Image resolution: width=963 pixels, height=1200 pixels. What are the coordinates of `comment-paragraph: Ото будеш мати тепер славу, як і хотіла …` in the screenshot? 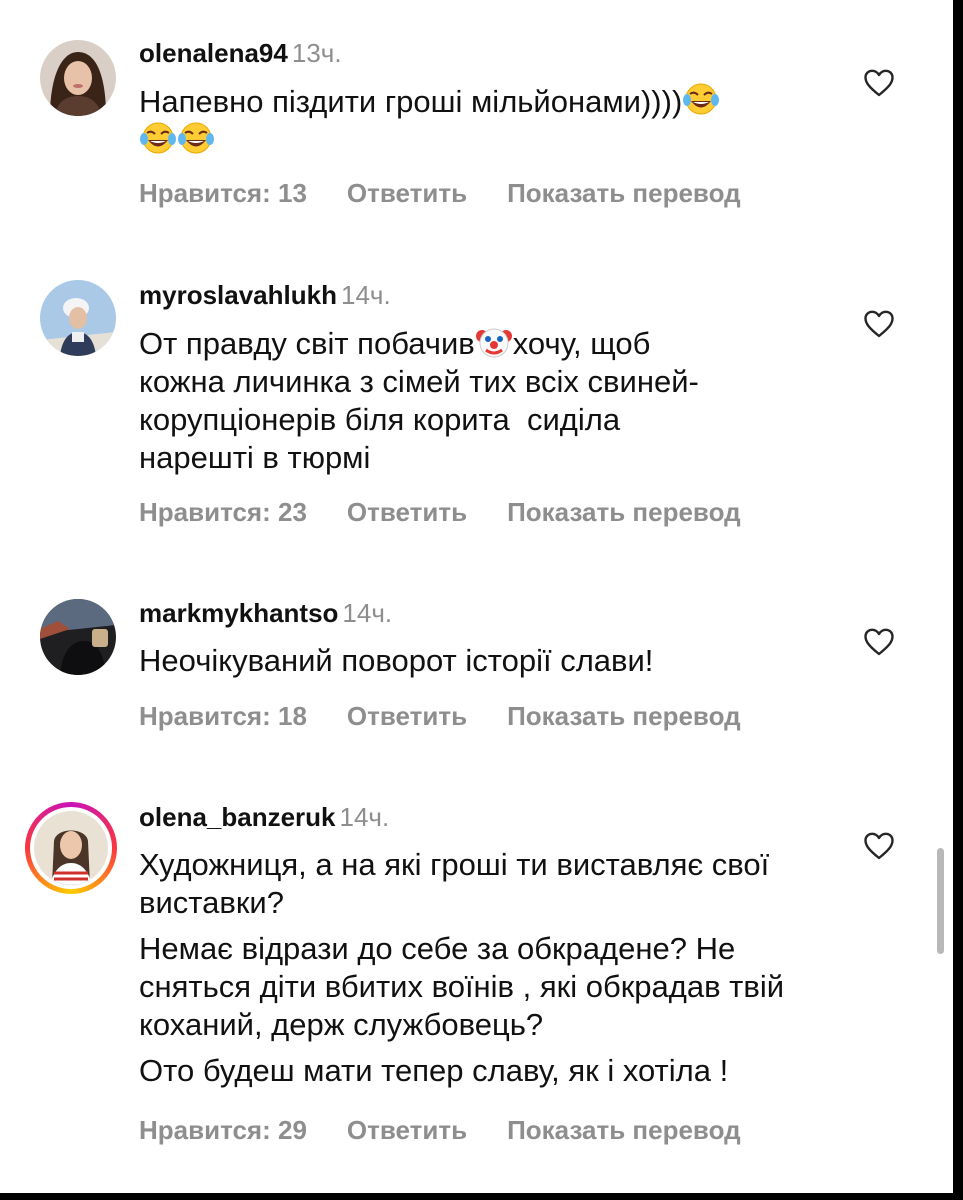 It's located at (434, 1070).